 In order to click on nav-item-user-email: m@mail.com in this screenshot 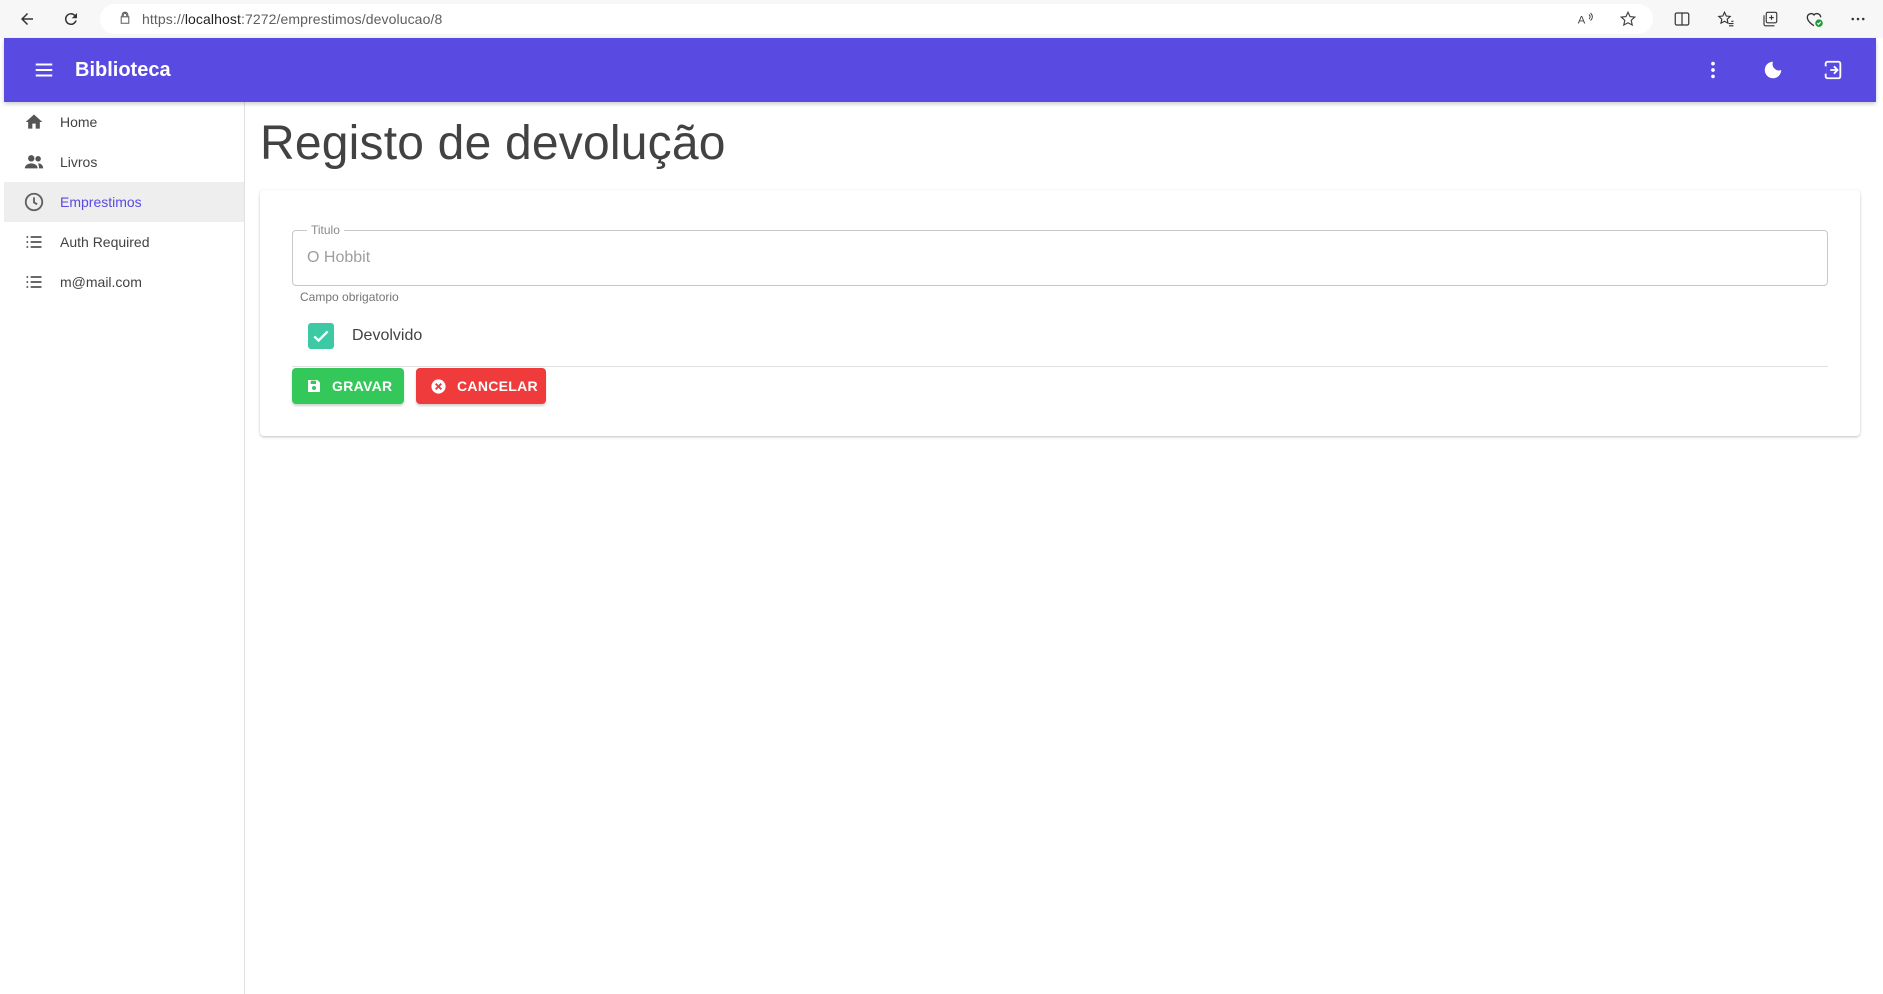, I will do `click(124, 282)`.